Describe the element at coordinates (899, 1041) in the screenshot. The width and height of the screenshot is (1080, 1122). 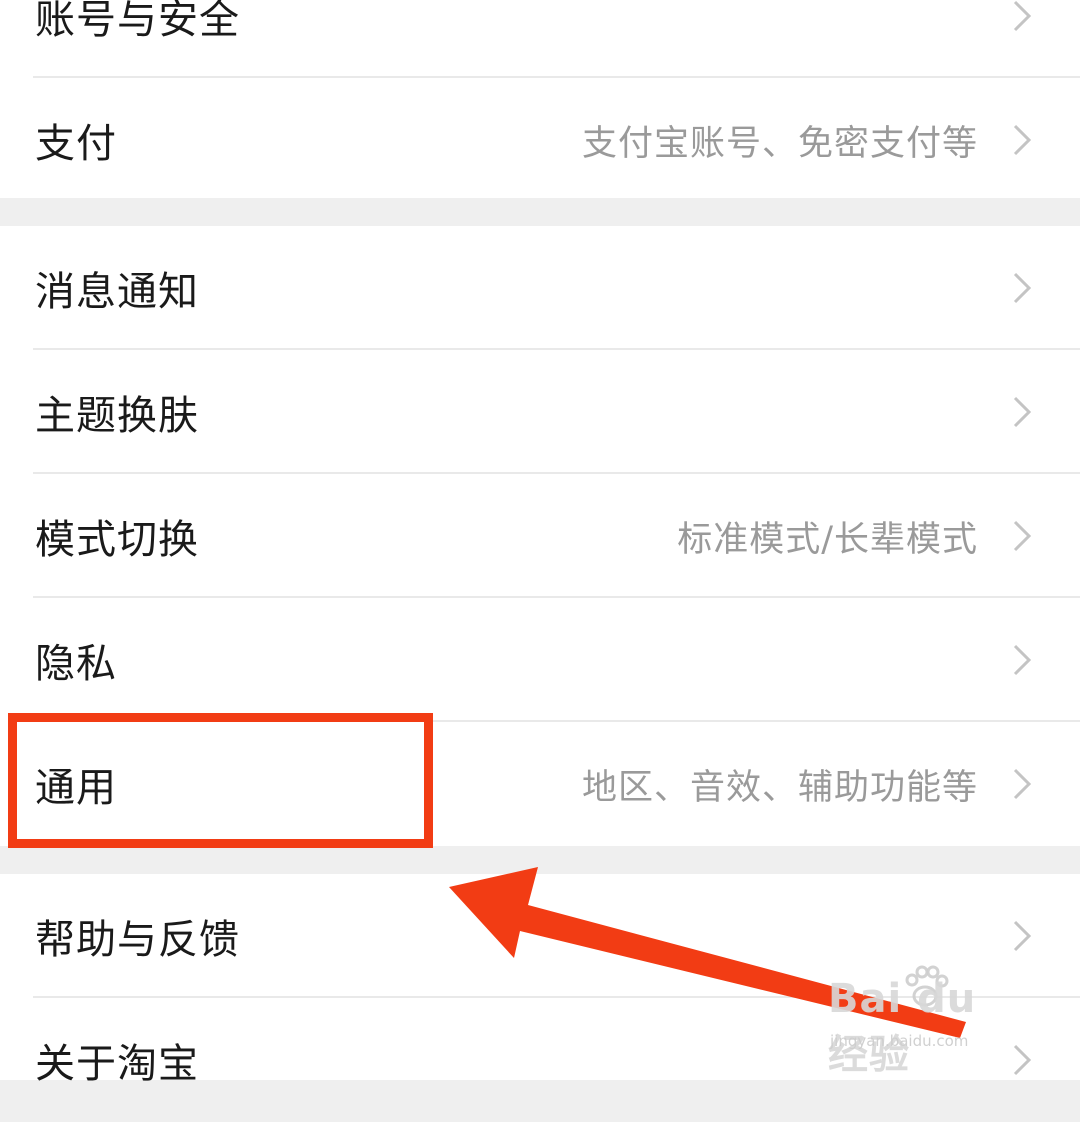
I see `watermark-url: jingyan.baidu.com` at that location.